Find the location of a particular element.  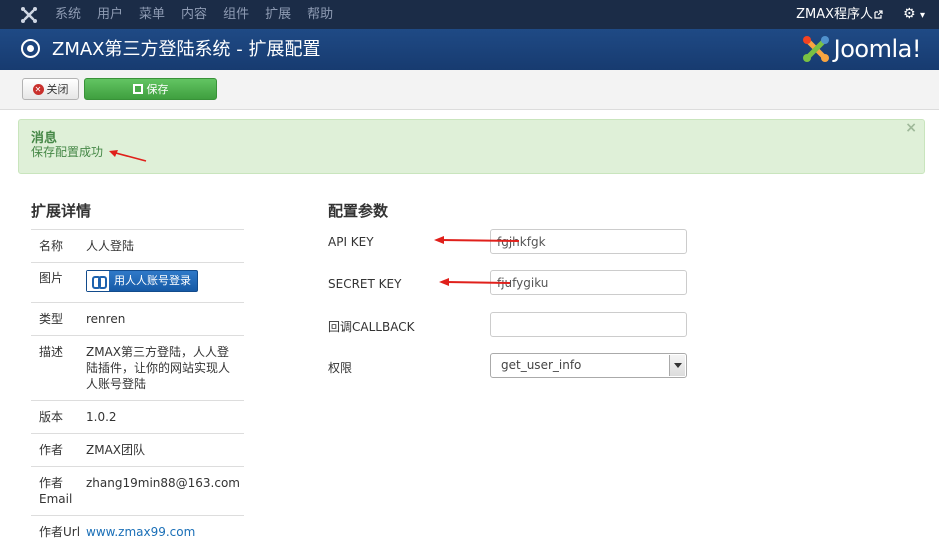

scope-select: get_user_info is located at coordinates (588, 365).